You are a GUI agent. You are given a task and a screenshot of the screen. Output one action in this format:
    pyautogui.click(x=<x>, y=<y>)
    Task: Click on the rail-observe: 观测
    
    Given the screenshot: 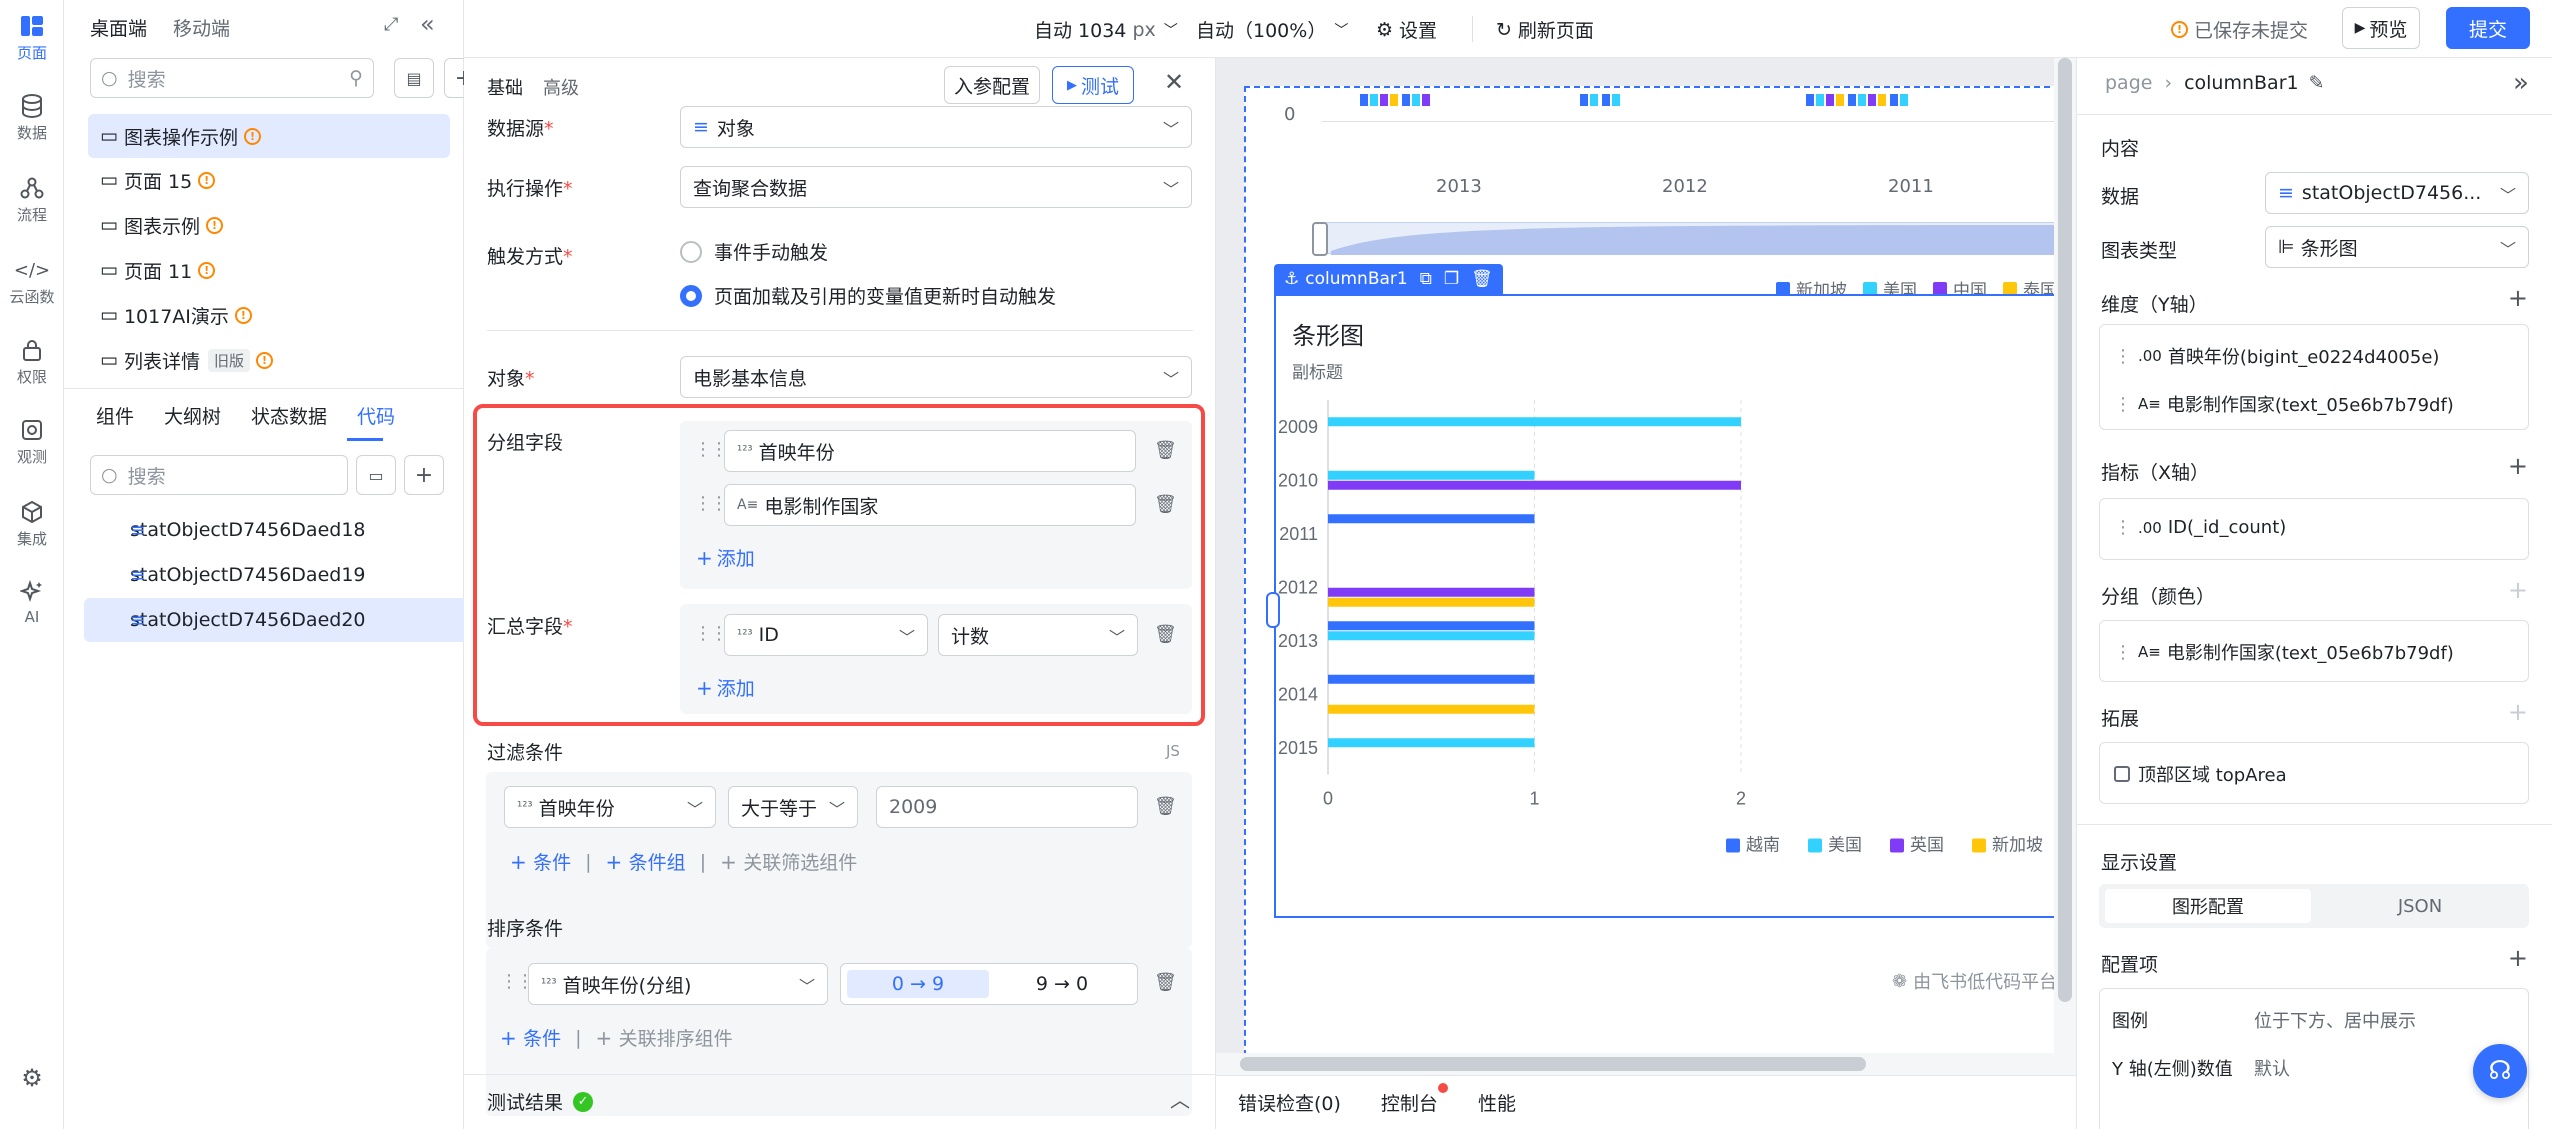 What is the action you would take?
    pyautogui.click(x=32, y=442)
    